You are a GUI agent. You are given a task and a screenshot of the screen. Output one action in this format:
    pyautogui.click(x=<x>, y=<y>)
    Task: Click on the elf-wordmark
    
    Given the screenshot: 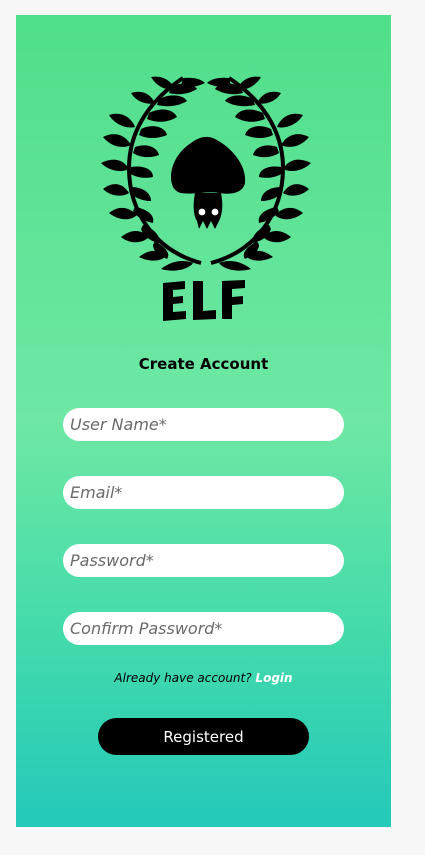 What is the action you would take?
    pyautogui.click(x=204, y=300)
    